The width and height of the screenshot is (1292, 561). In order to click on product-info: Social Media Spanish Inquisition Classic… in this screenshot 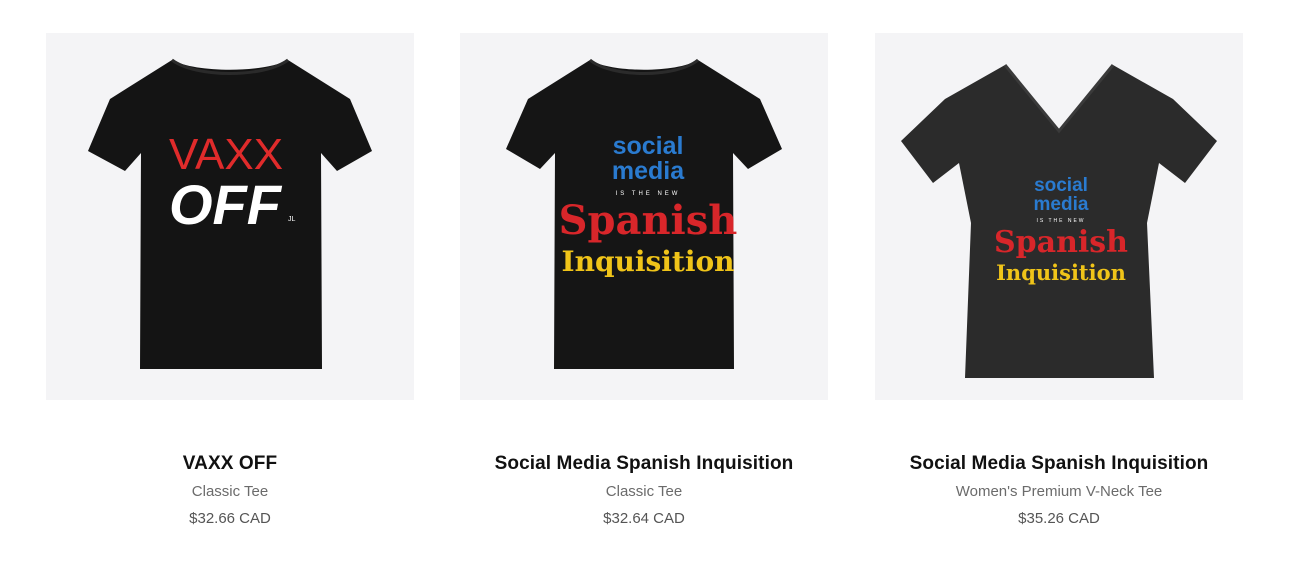, I will do `click(644, 490)`.